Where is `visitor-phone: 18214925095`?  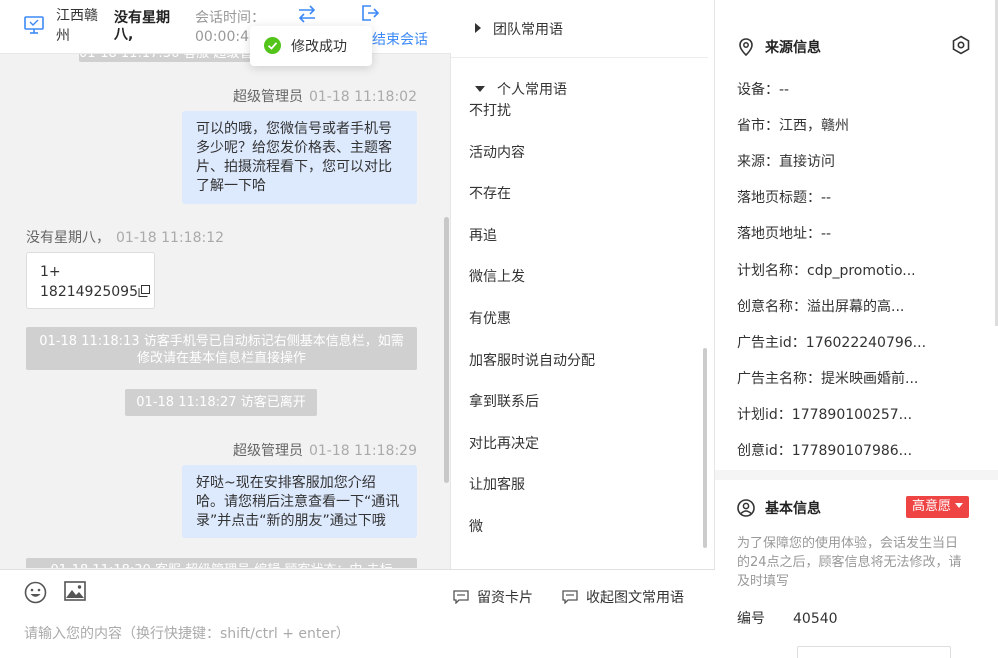 visitor-phone: 18214925095 is located at coordinates (89, 292).